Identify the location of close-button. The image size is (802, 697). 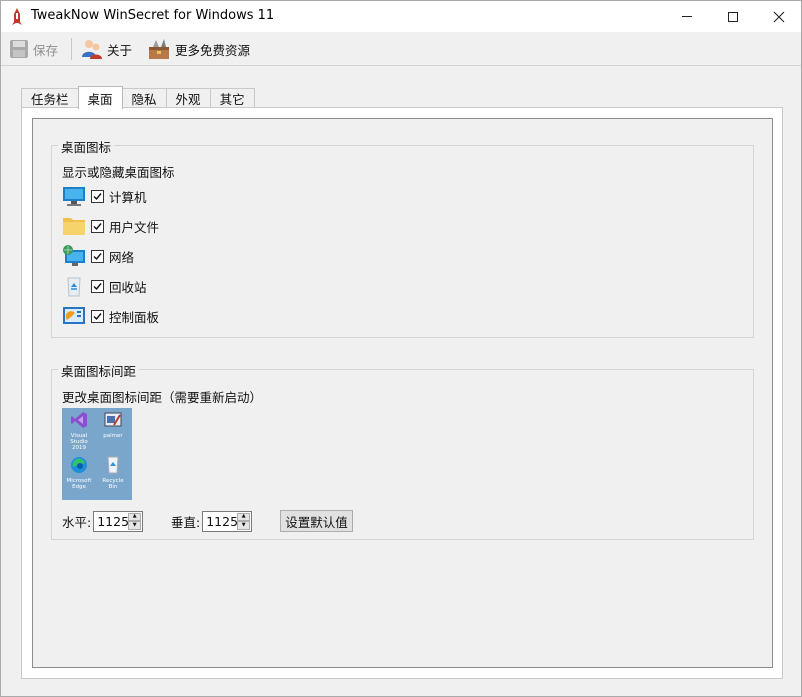
(779, 16).